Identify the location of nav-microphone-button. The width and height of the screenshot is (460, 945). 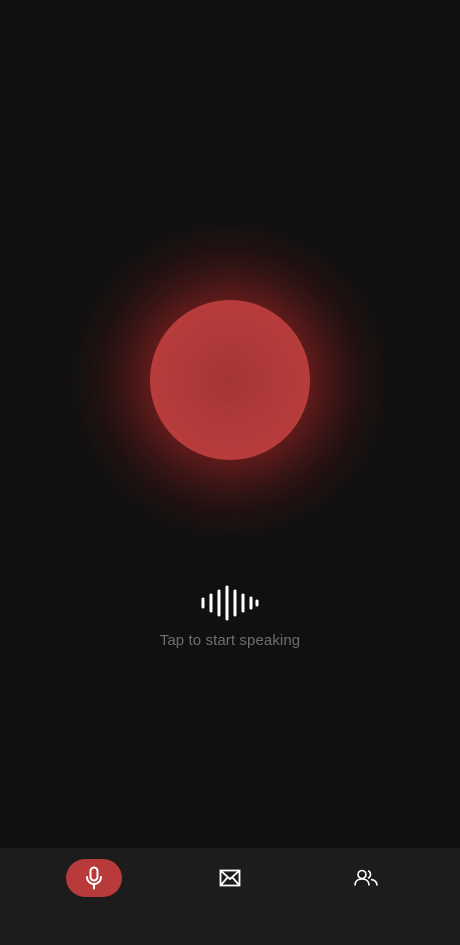
(94, 878).